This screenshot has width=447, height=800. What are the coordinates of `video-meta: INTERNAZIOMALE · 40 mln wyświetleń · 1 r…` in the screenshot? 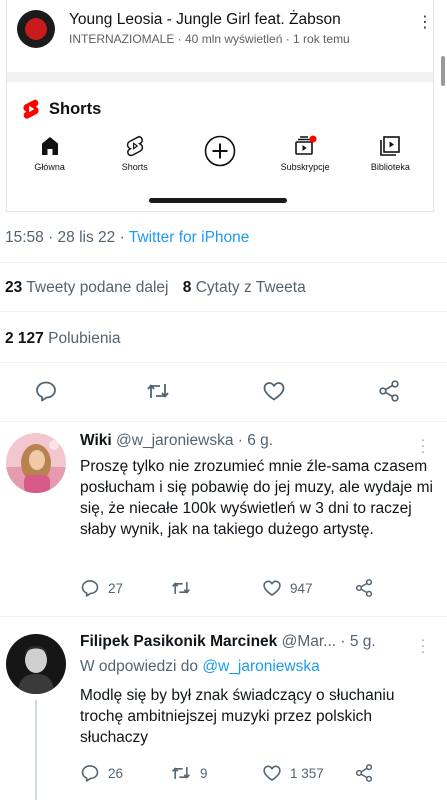 It's located at (209, 39).